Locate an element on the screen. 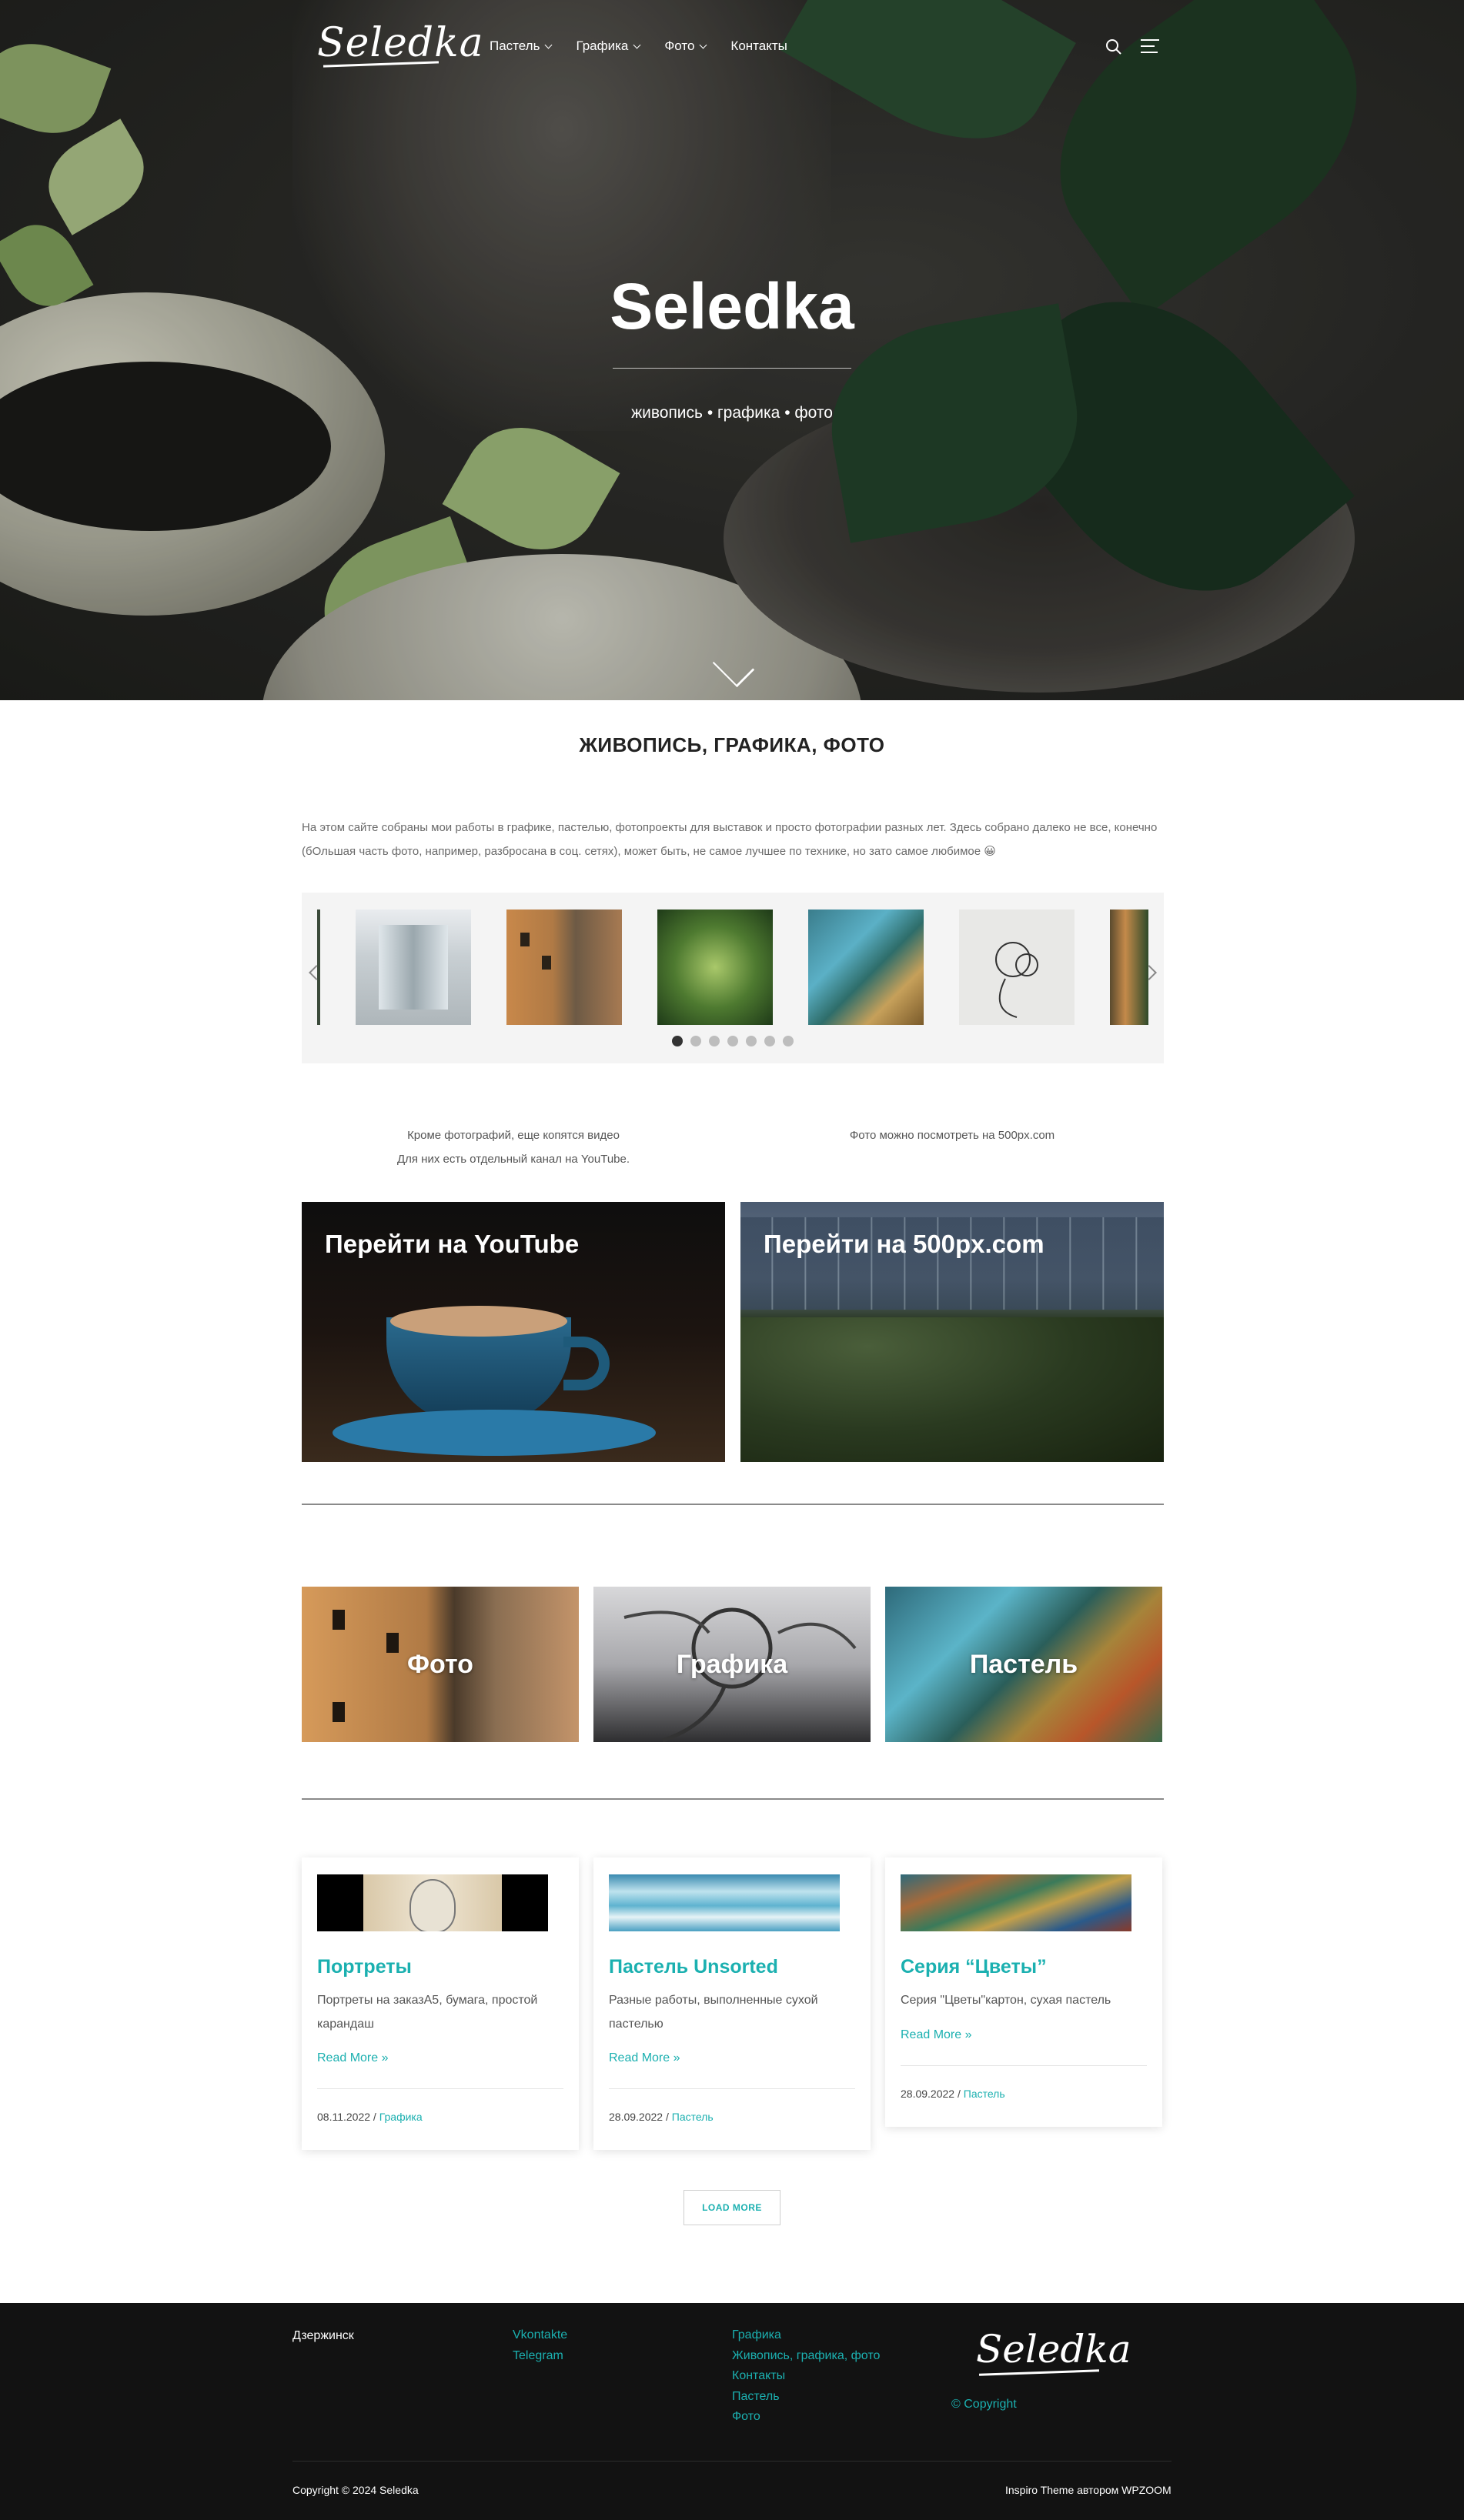  footer-social: Vkontakte Telegram is located at coordinates (540, 2345).